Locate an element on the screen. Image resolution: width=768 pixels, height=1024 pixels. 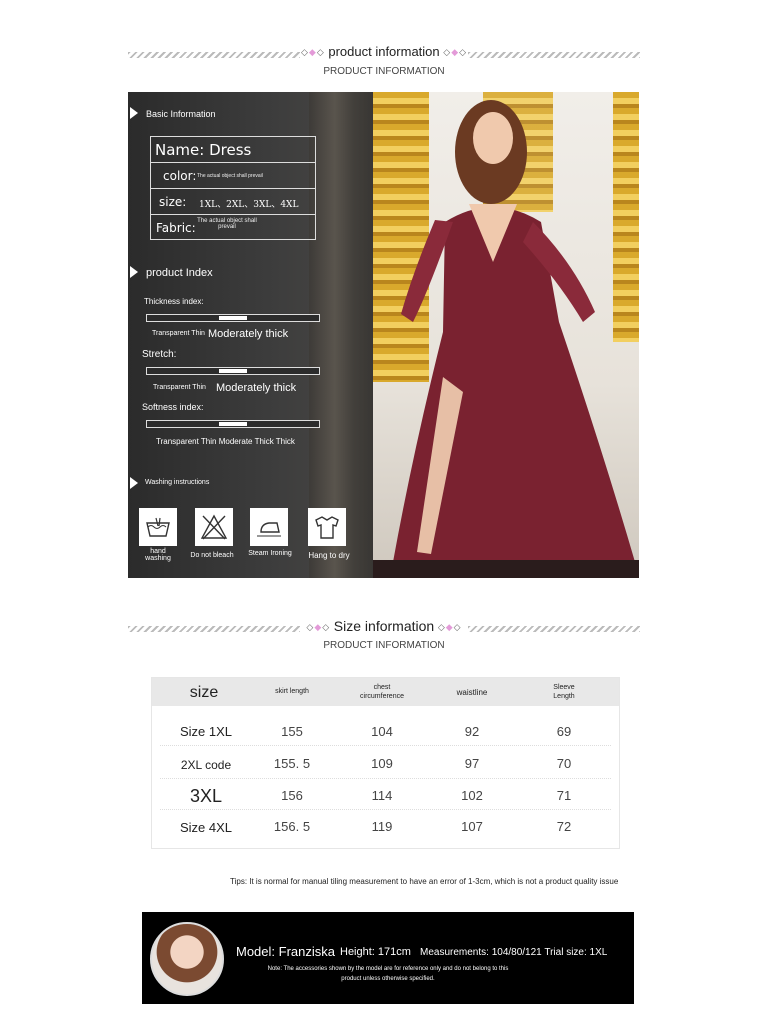
iron-icon is located at coordinates (269, 527).